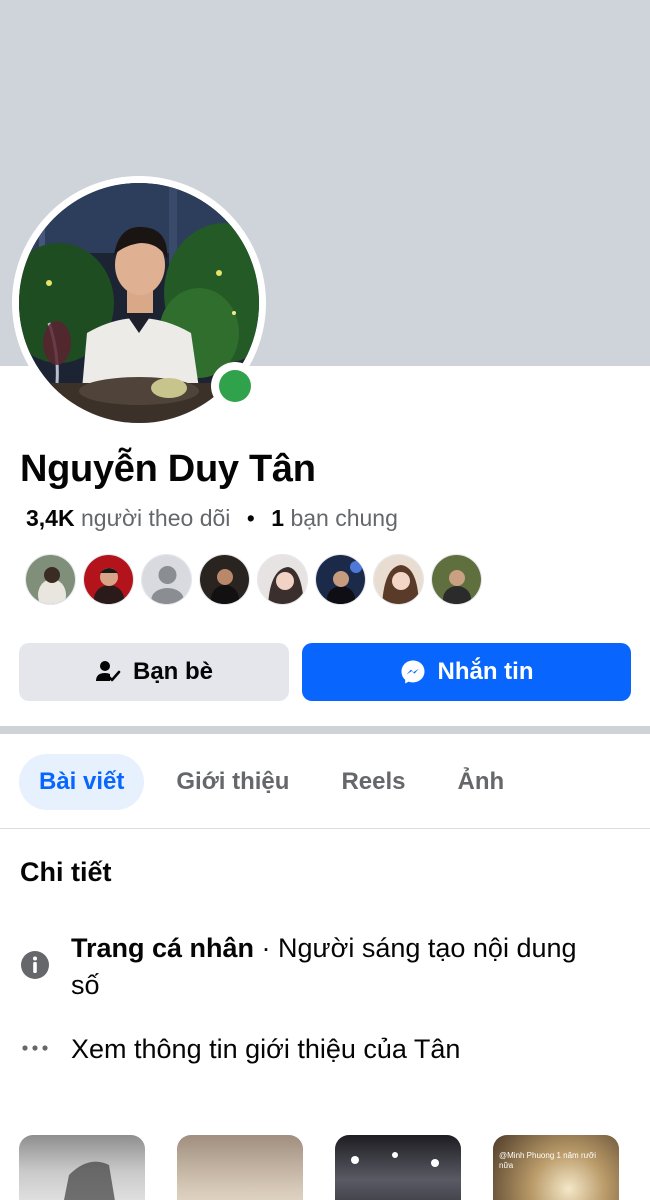 The height and width of the screenshot is (1200, 650). Describe the element at coordinates (343, 518) in the screenshot. I see `mutual-friends-label: bạn chung` at that location.